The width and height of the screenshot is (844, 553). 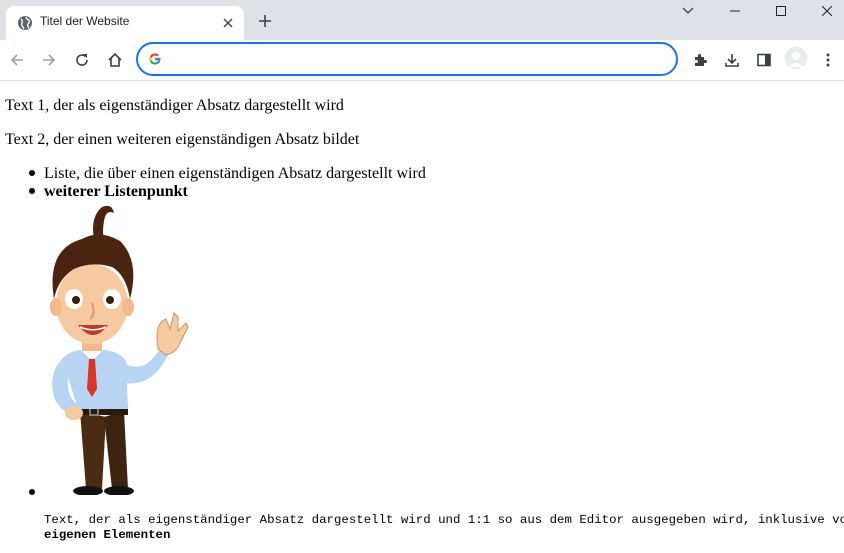 What do you see at coordinates (107, 535) in the screenshot?
I see `preformatted-line-2: eigenen Elementen` at bounding box center [107, 535].